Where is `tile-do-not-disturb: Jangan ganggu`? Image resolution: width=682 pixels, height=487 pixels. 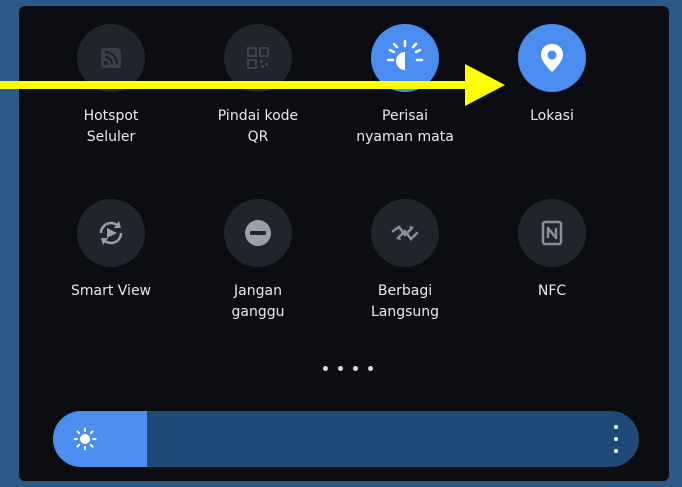
tile-do-not-disturb: Jangan ganggu is located at coordinates (258, 261).